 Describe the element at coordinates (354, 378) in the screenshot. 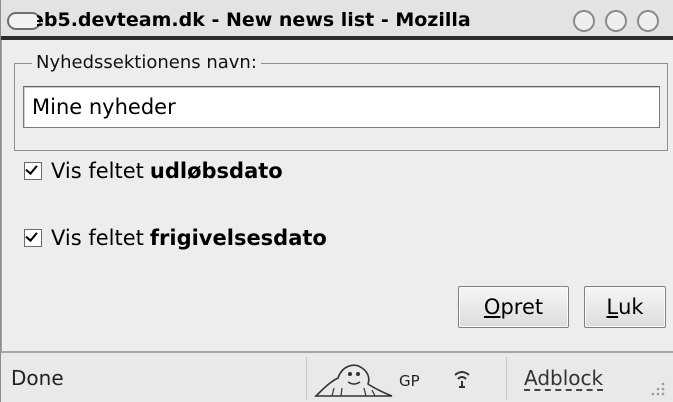

I see `greasemonkey-icon` at that location.